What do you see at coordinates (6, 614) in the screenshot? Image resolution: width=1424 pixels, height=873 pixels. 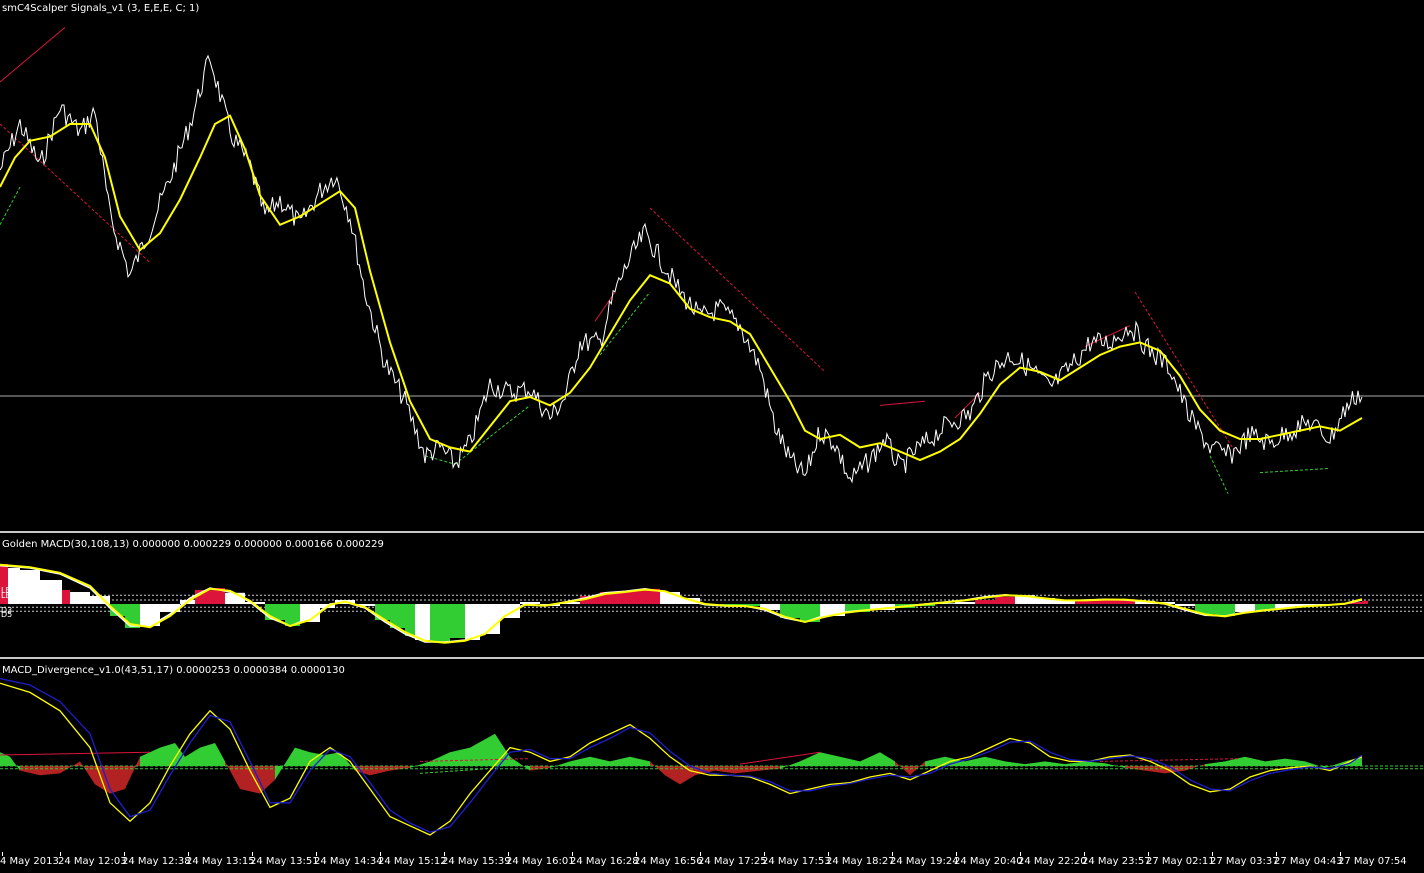 I see `level-label: D5` at bounding box center [6, 614].